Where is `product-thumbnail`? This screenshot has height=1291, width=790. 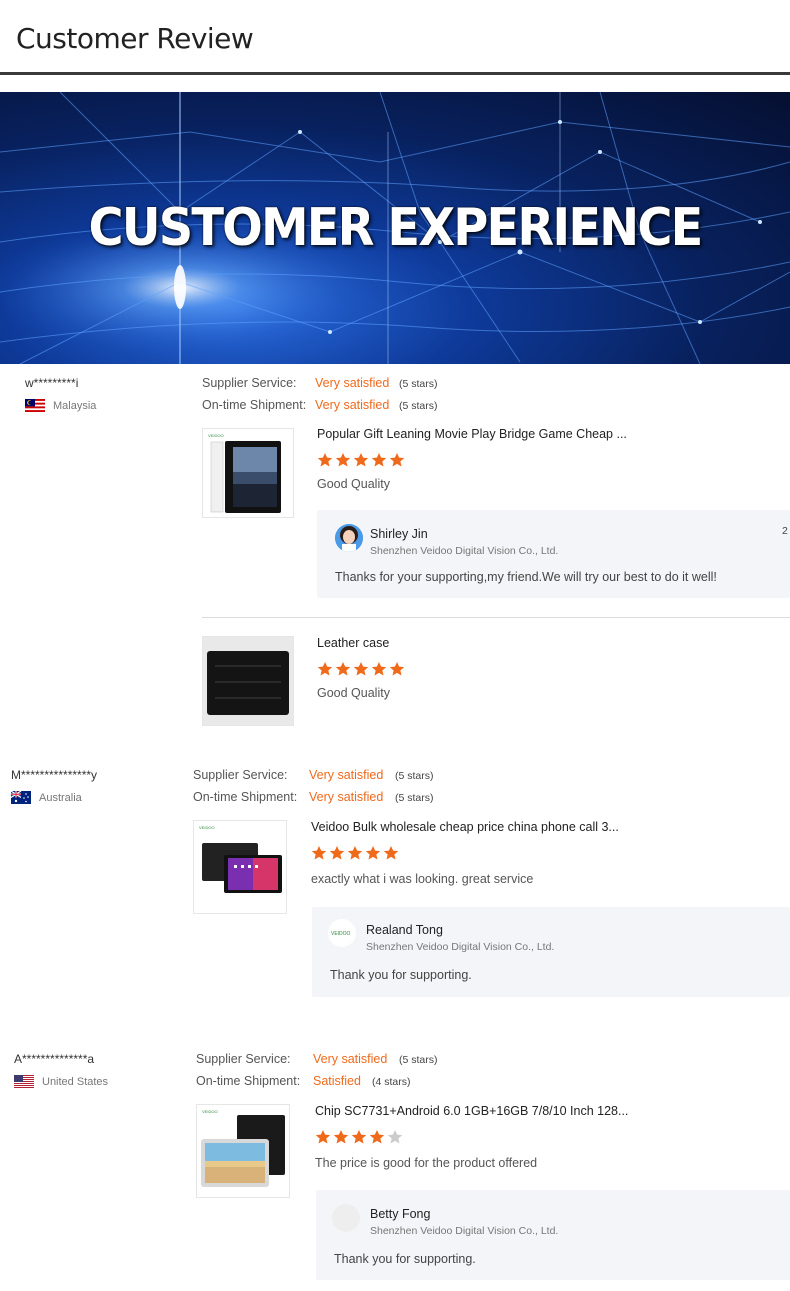
product-thumbnail is located at coordinates (248, 681).